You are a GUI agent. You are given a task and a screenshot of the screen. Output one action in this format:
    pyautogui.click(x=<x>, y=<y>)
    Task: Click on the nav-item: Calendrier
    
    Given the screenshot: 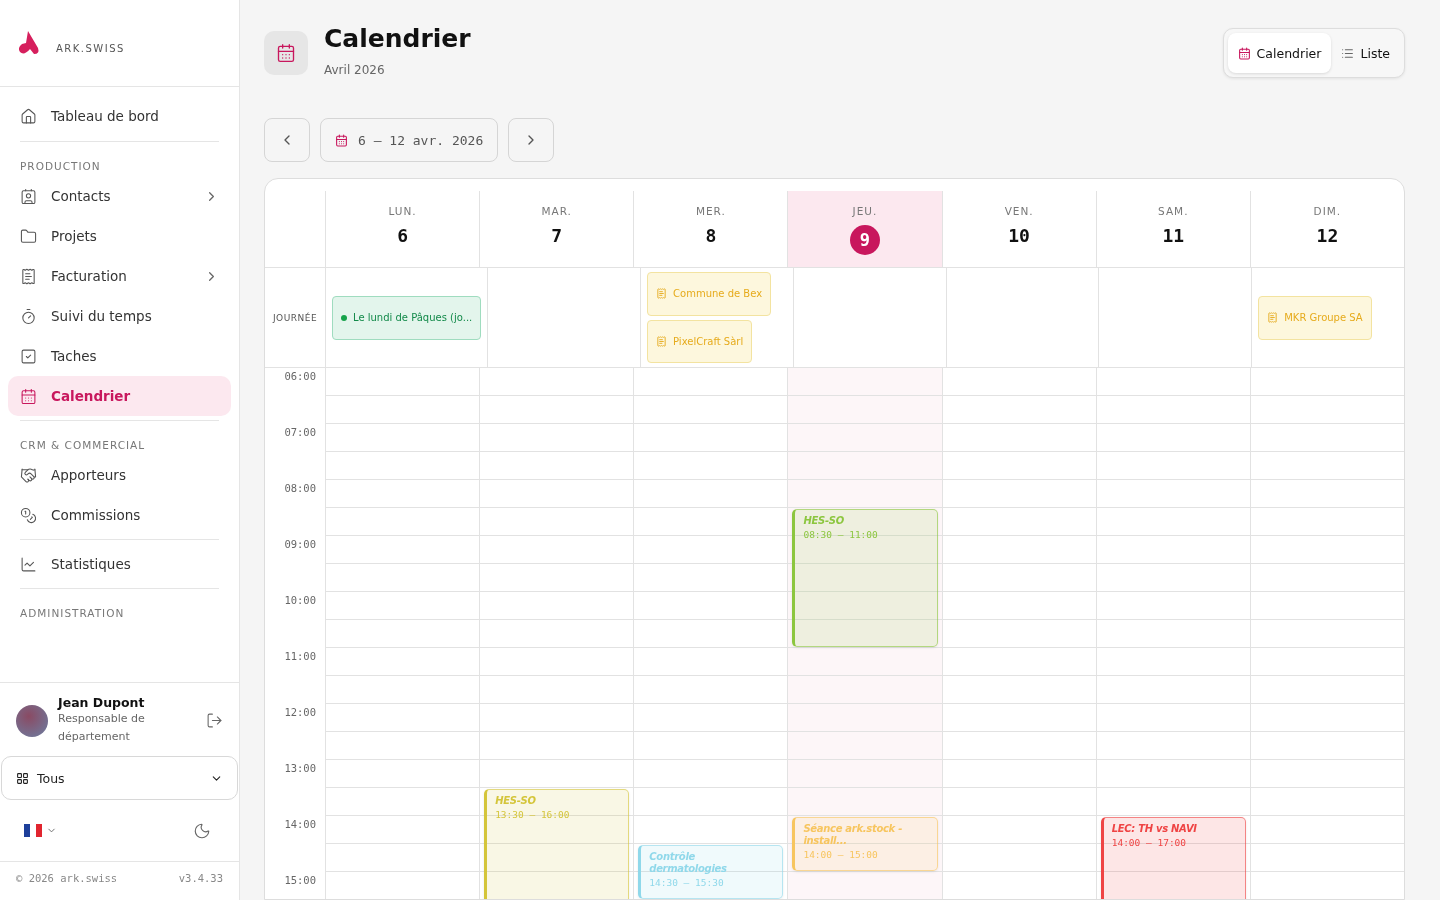 What is the action you would take?
    pyautogui.click(x=119, y=396)
    